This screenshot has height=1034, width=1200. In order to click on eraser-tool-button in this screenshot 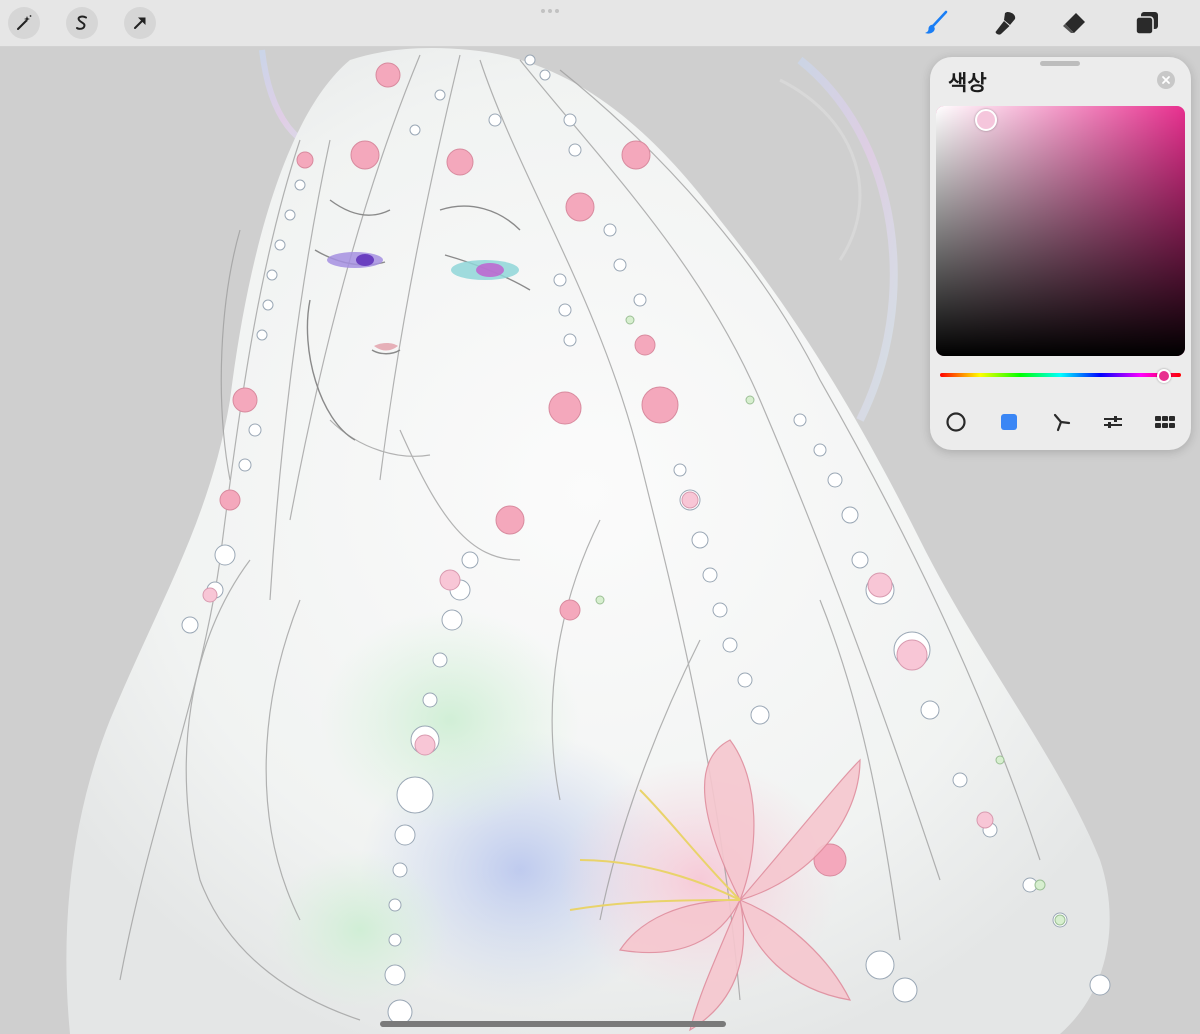, I will do `click(1074, 23)`.